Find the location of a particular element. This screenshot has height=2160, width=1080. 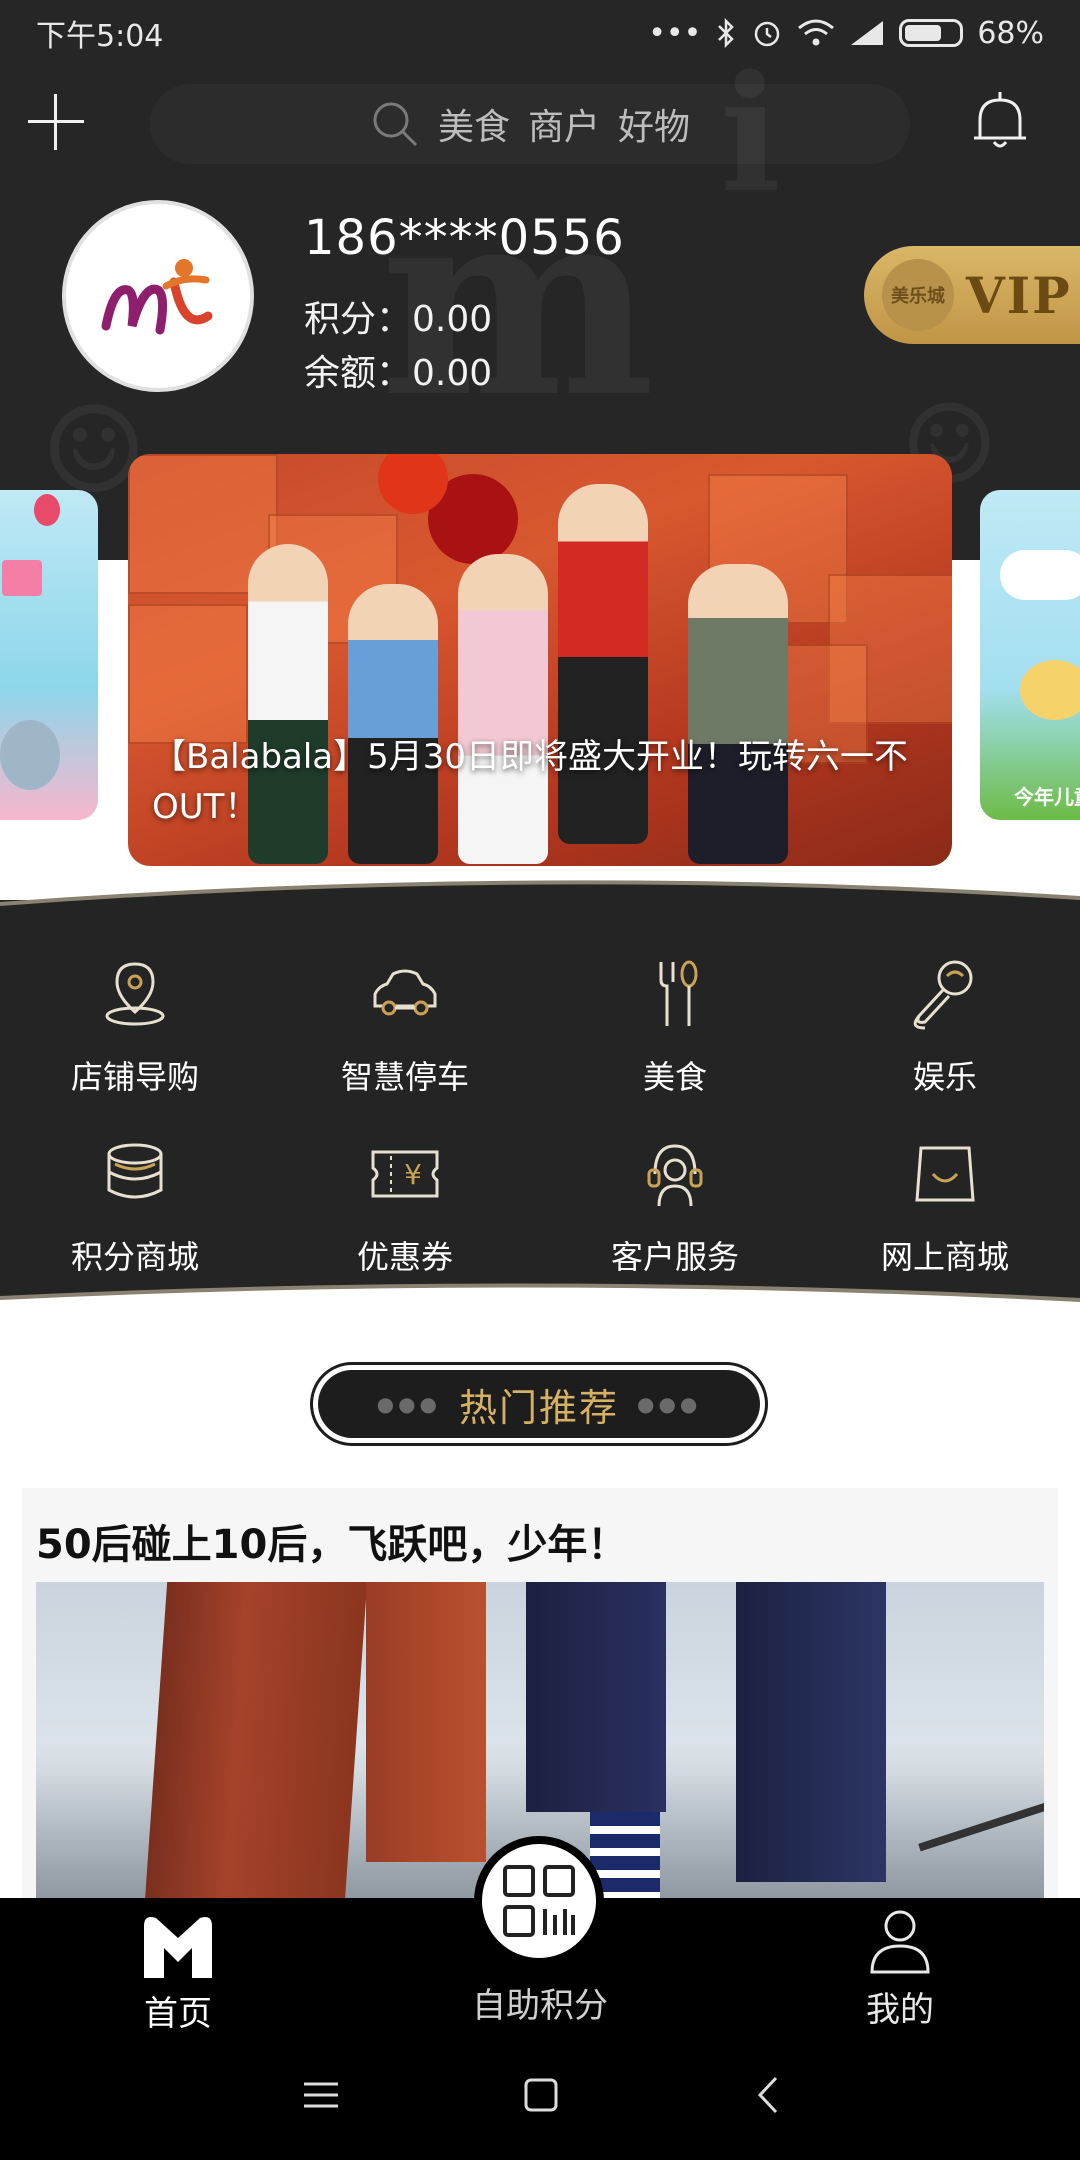

vip-brand: 美乐城 is located at coordinates (918, 296).